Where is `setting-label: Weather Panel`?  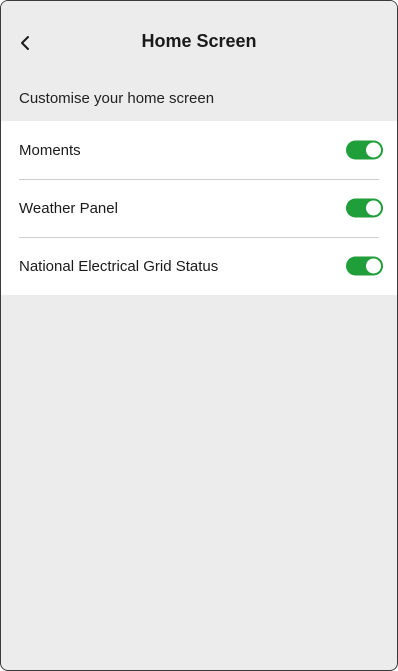
setting-label: Weather Panel is located at coordinates (68, 208).